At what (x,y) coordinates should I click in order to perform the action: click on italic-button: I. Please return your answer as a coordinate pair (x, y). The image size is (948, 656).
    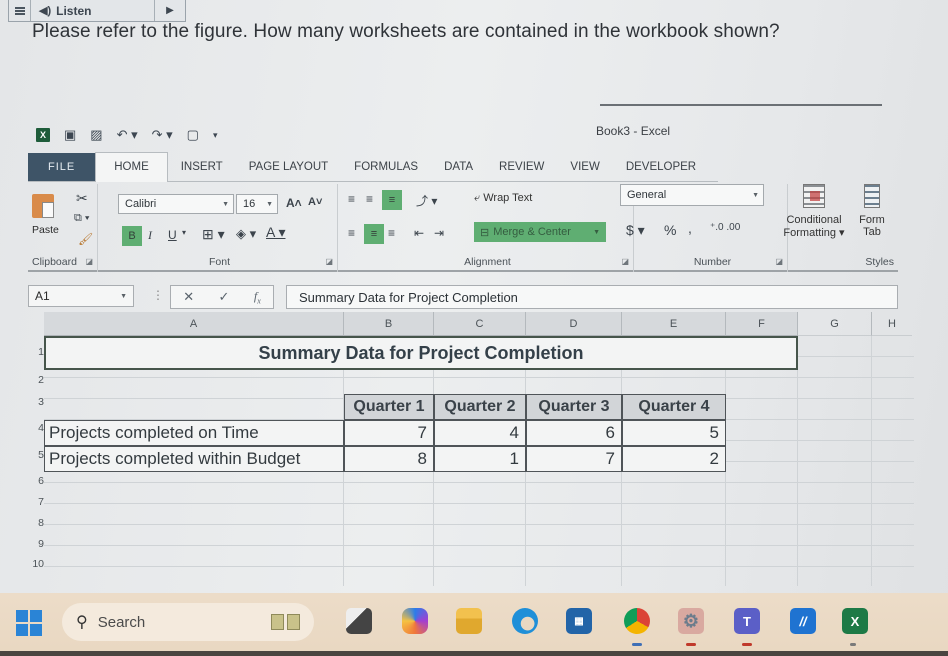
    Looking at the image, I should click on (150, 235).